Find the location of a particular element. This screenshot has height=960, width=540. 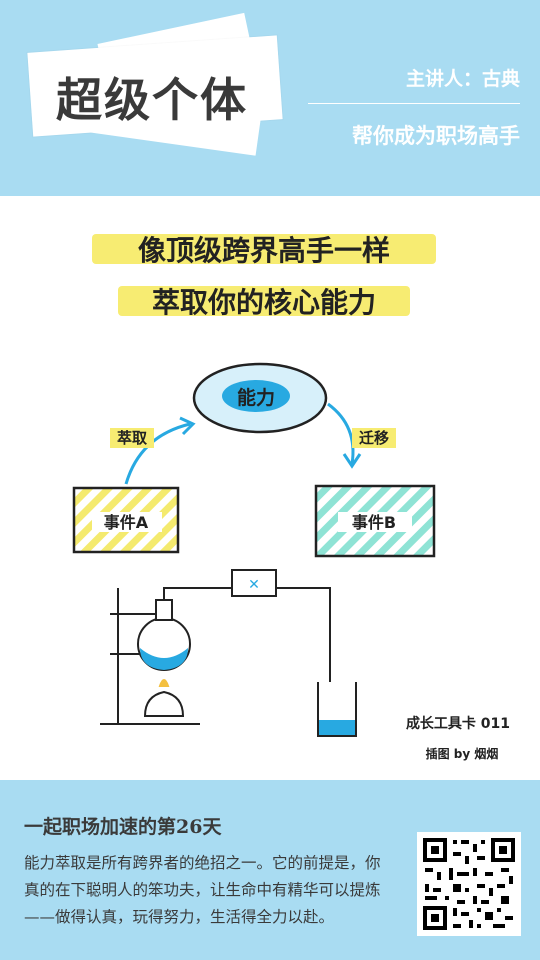

tagline: 帮你成为职场高手 is located at coordinates (436, 135).